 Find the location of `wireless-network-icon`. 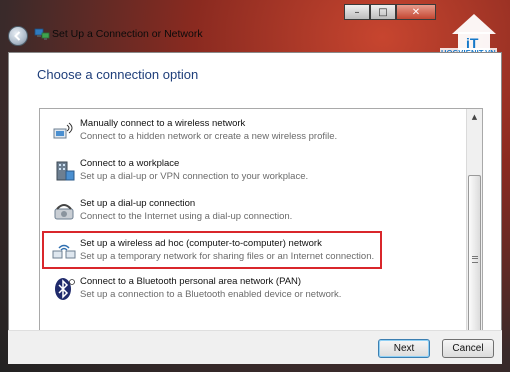

wireless-network-icon is located at coordinates (63, 130).